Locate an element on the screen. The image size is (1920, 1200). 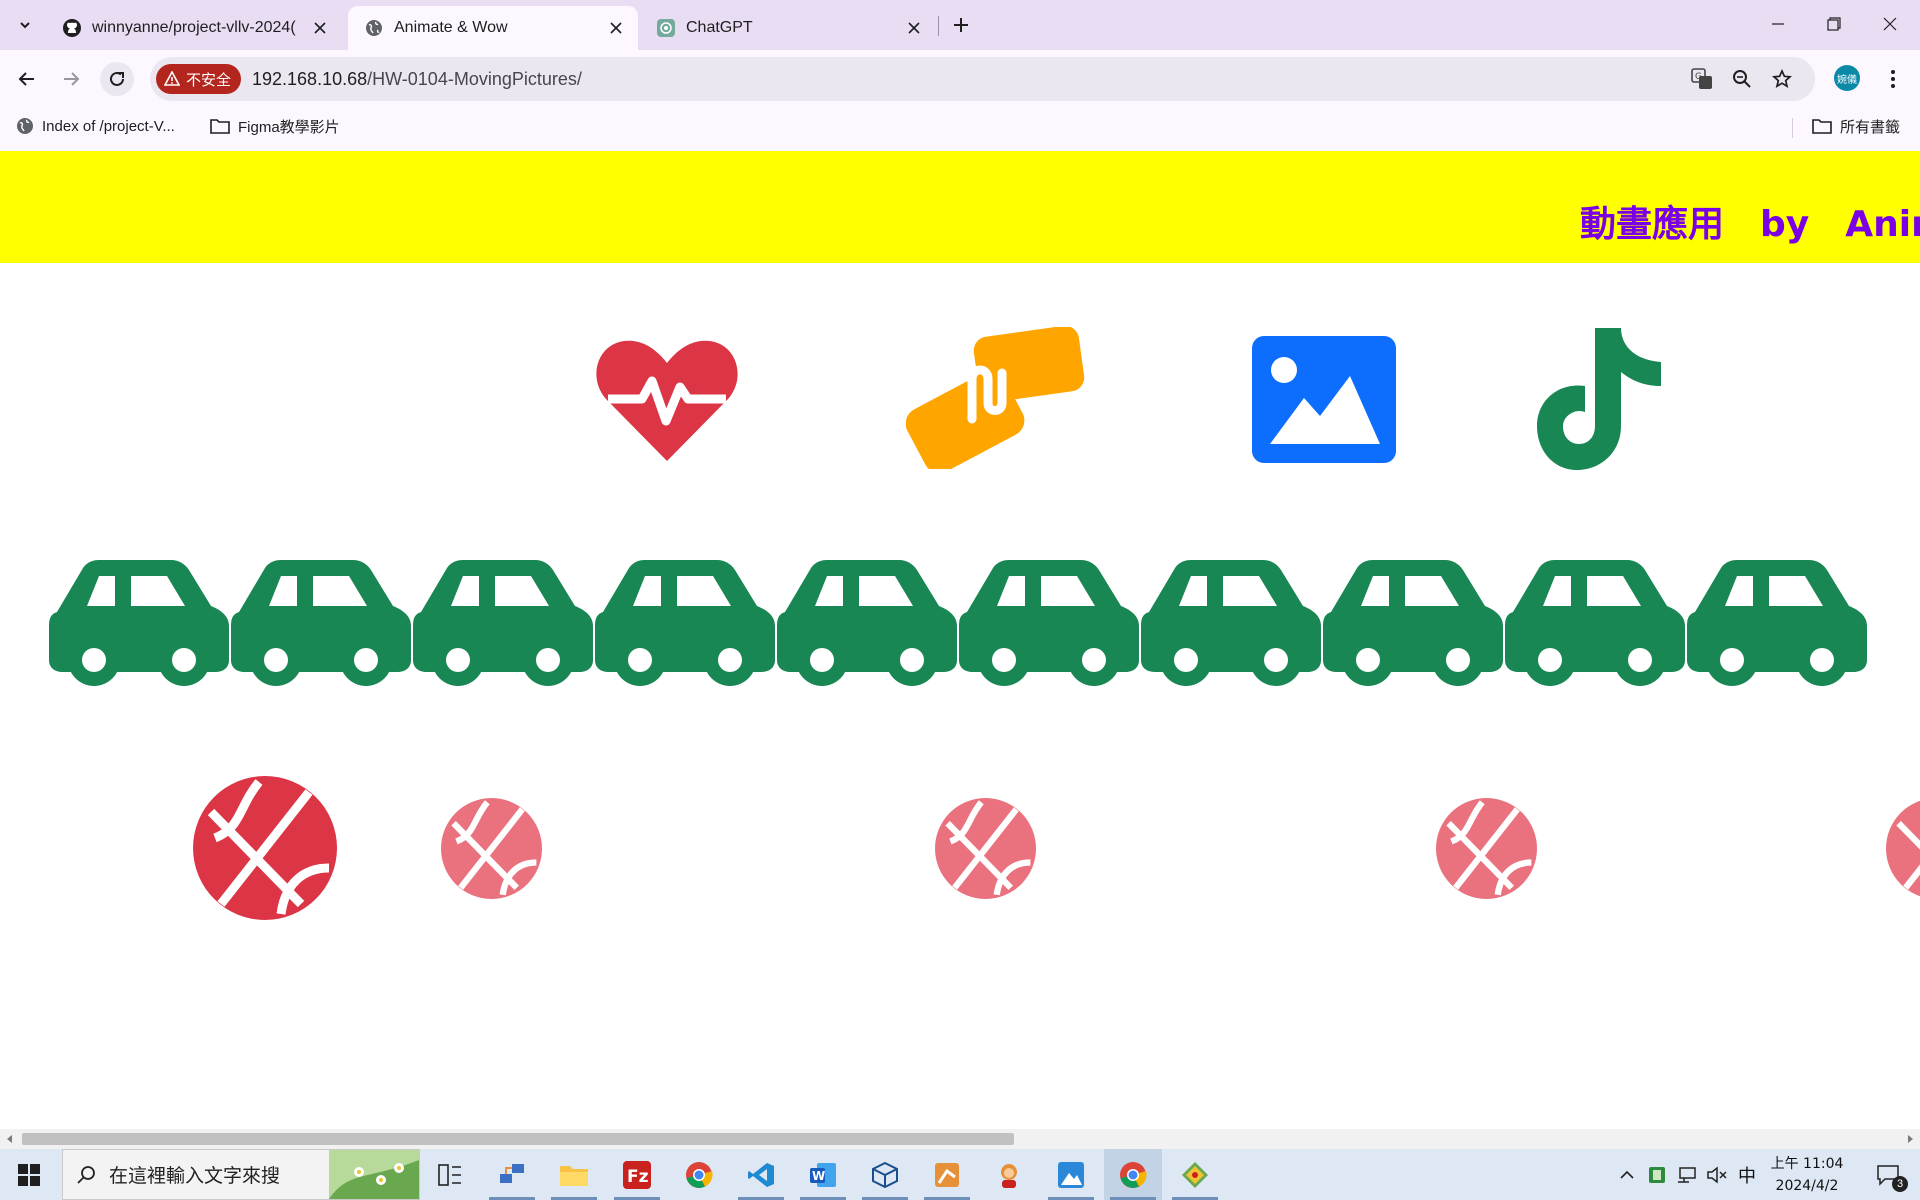
bookmarks-bar: Index of /project-V... Figma教學影片 所有書籤 is located at coordinates (960, 130).